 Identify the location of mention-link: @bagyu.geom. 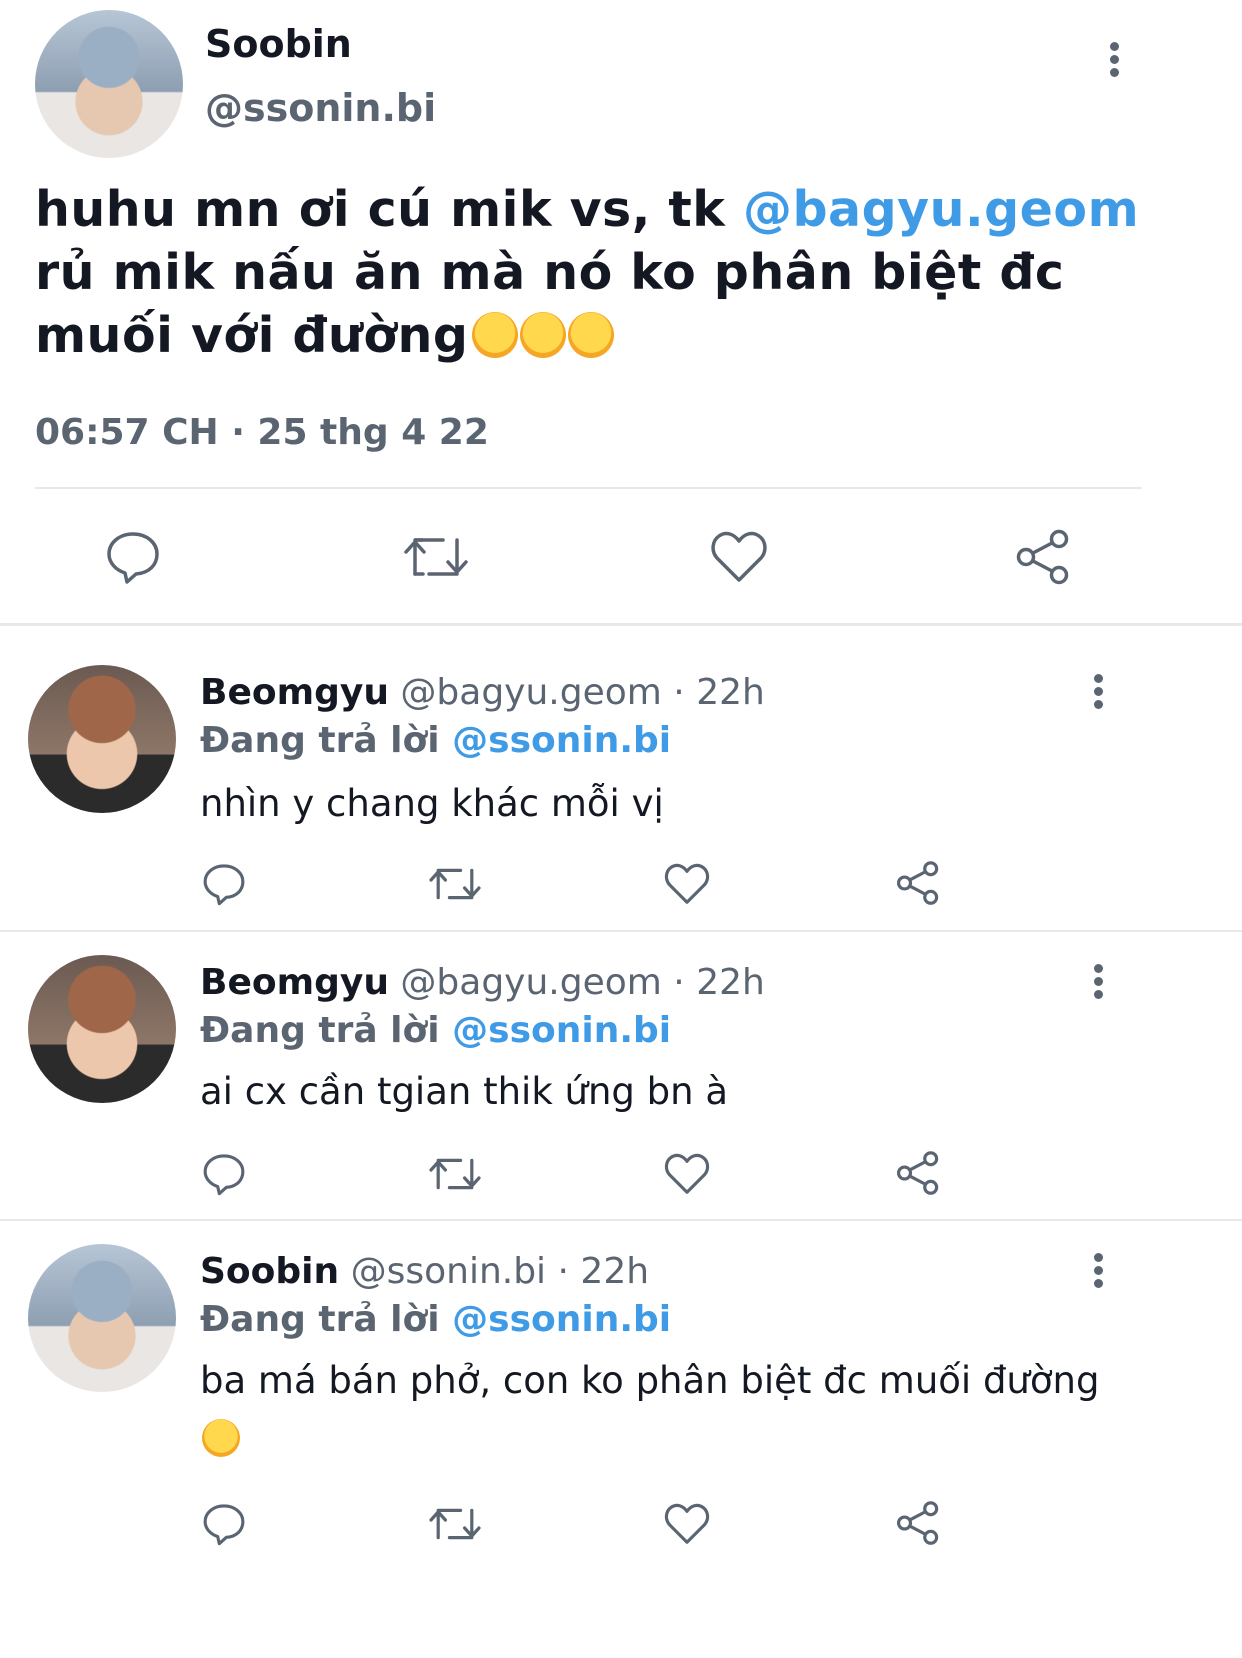
(941, 209).